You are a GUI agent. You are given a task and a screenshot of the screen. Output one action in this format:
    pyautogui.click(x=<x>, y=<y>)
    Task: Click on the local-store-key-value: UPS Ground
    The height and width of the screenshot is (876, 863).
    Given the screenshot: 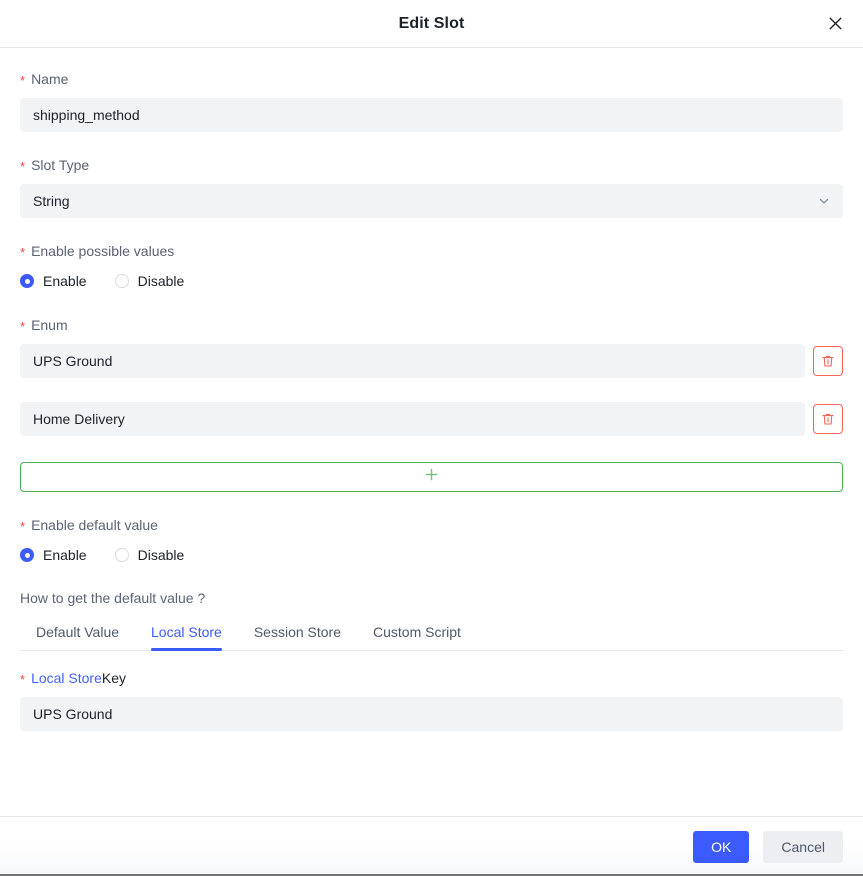 What is the action you would take?
    pyautogui.click(x=73, y=714)
    